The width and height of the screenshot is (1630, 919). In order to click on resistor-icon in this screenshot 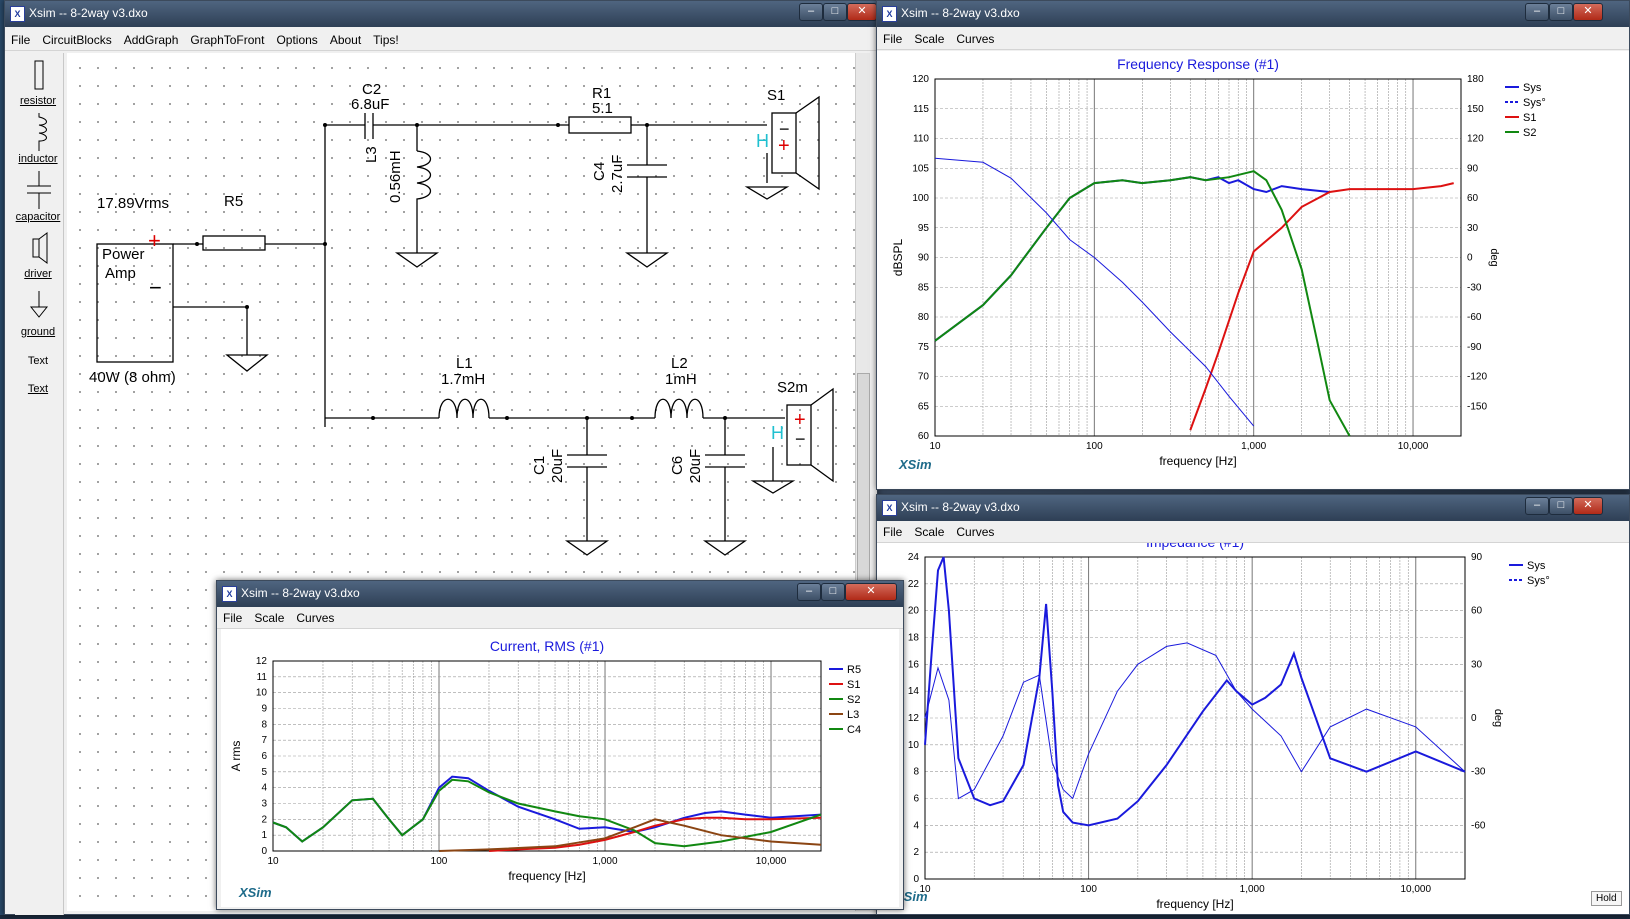, I will do `click(39, 75)`.